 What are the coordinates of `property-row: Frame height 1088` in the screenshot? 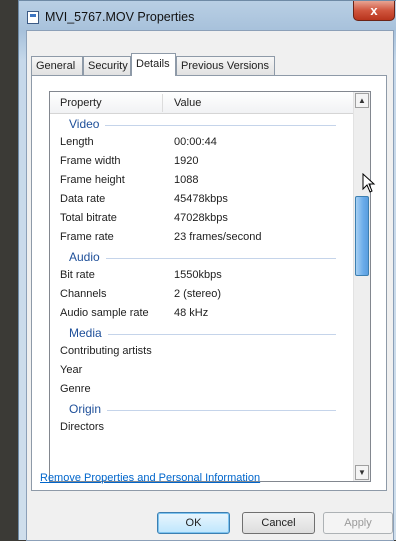 It's located at (202, 180).